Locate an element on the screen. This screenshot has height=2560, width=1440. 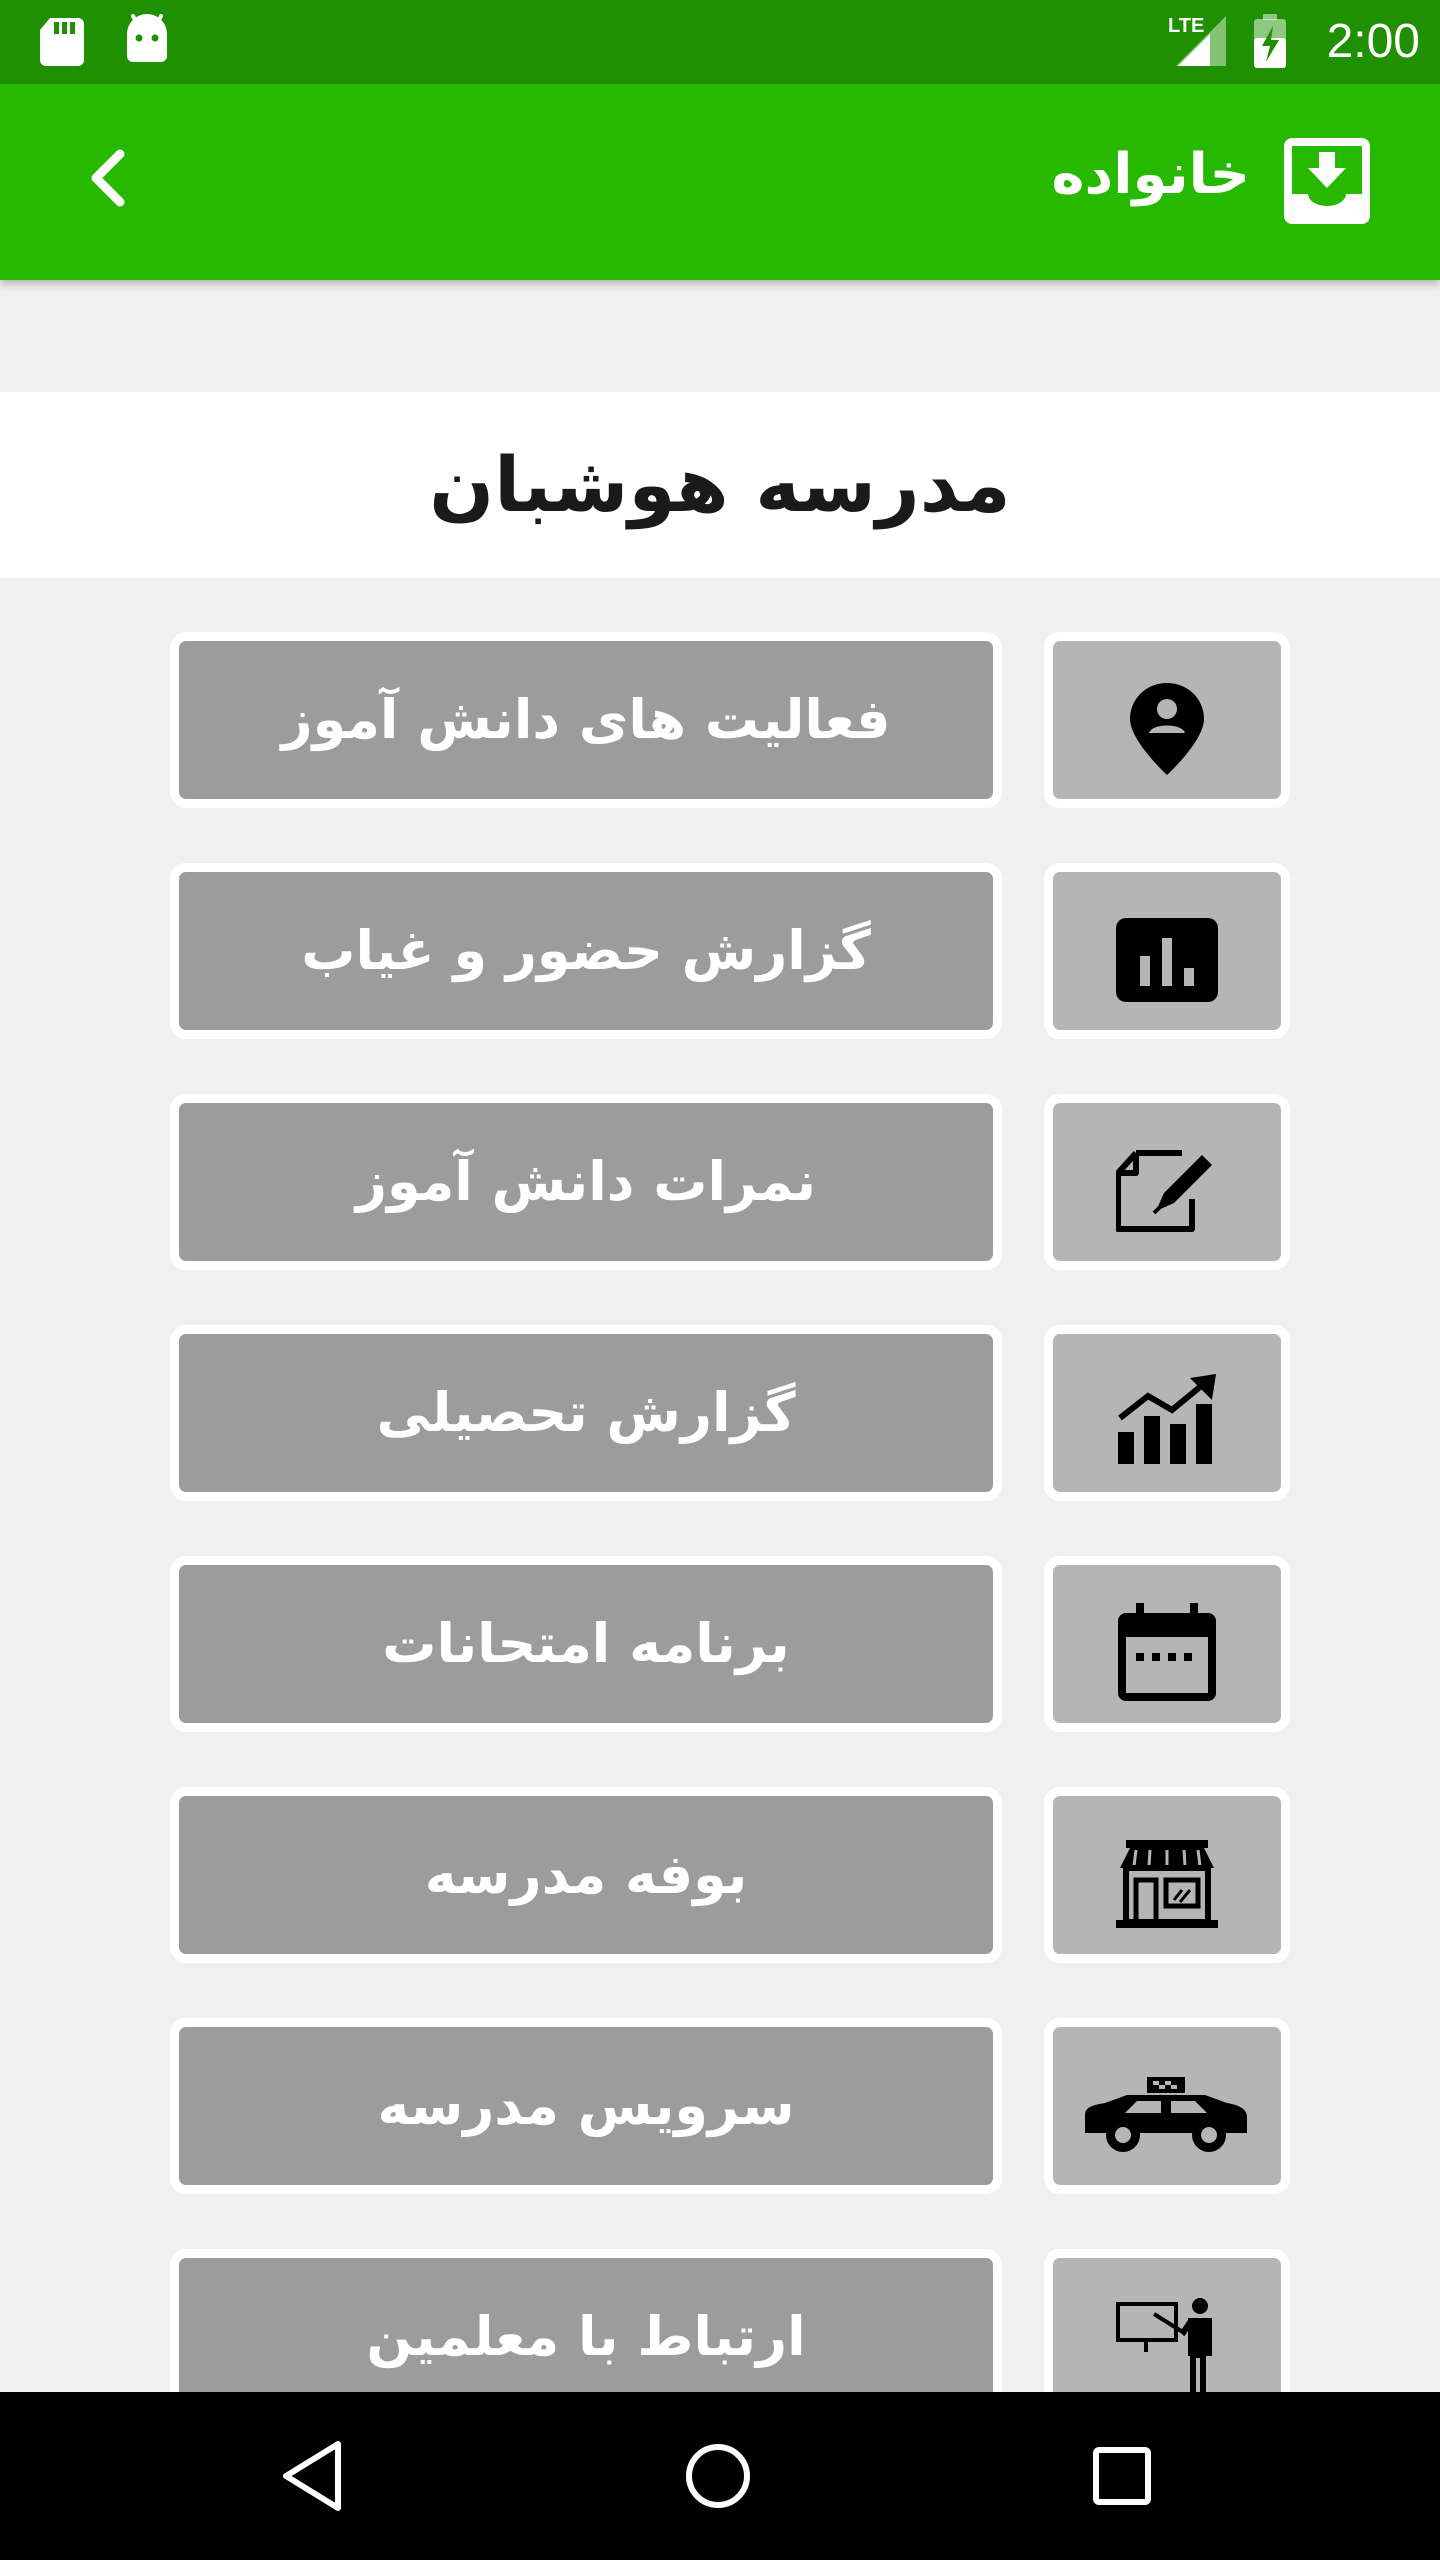
svg-text: LTE is located at coordinates (1186, 26).